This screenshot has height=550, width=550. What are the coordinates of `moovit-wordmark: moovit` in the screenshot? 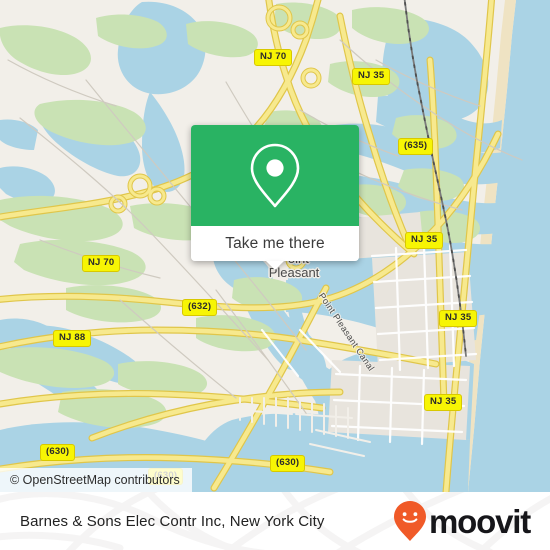 It's located at (480, 521).